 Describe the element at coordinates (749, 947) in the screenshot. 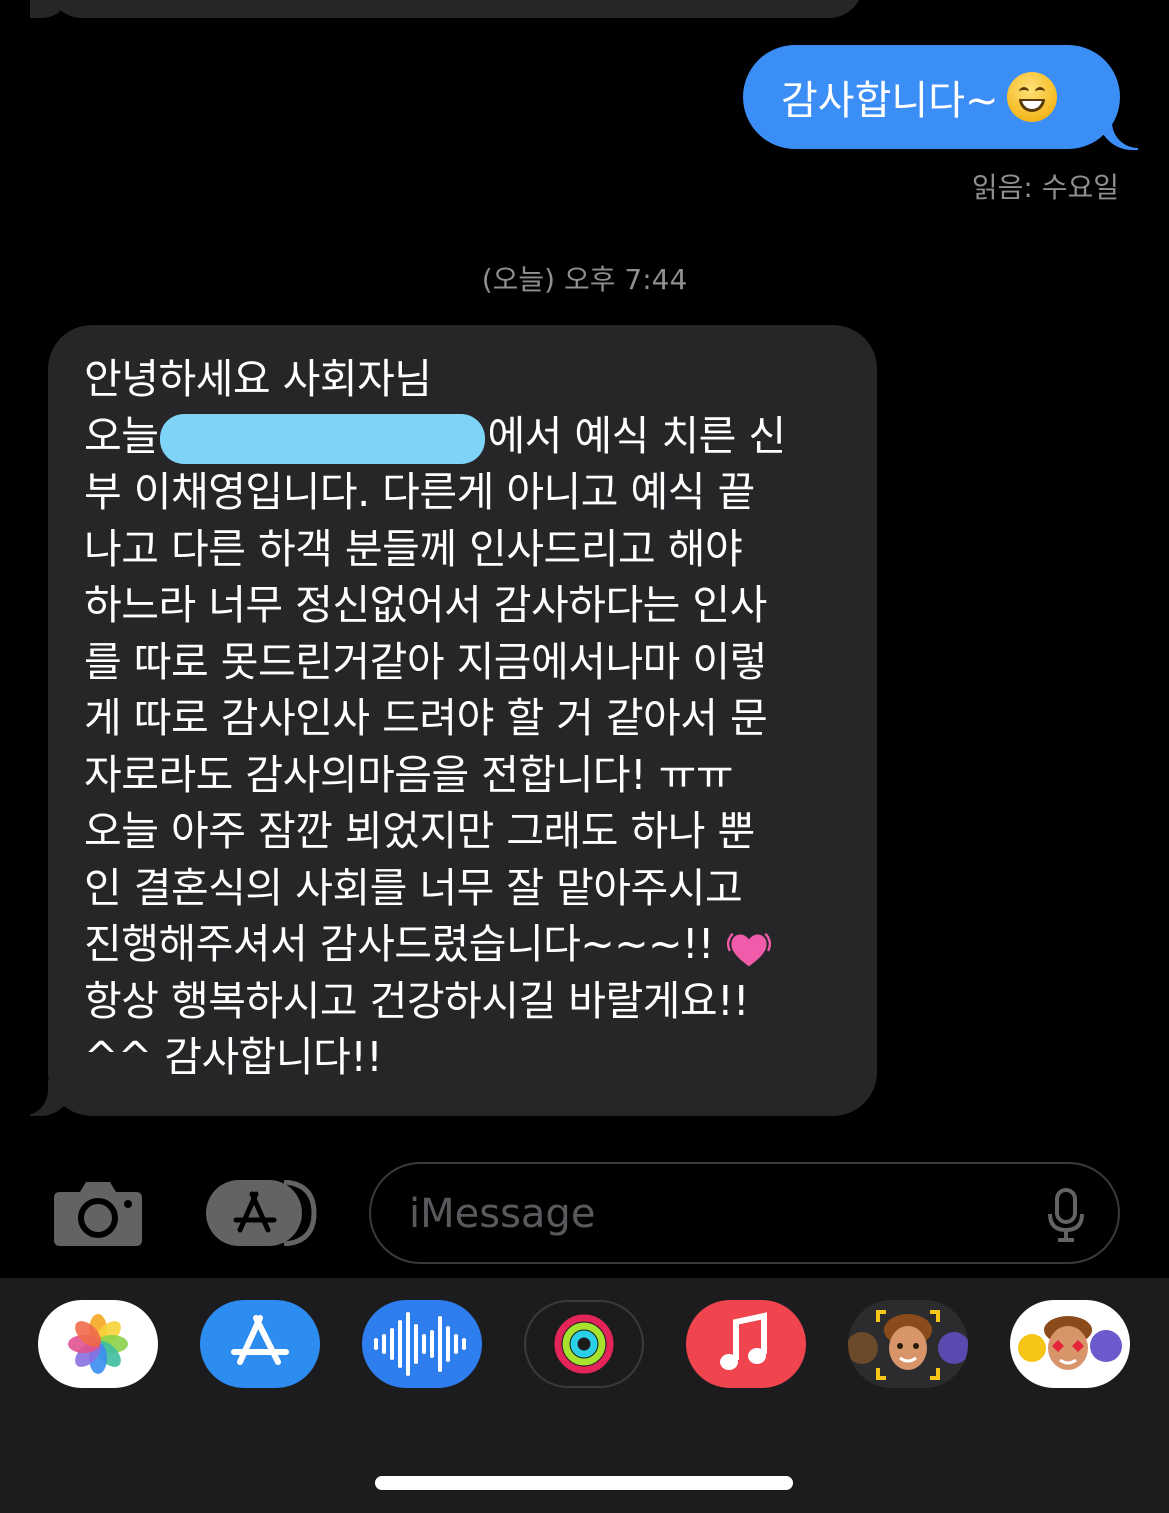

I see `beating-heart-emoji-icon` at that location.